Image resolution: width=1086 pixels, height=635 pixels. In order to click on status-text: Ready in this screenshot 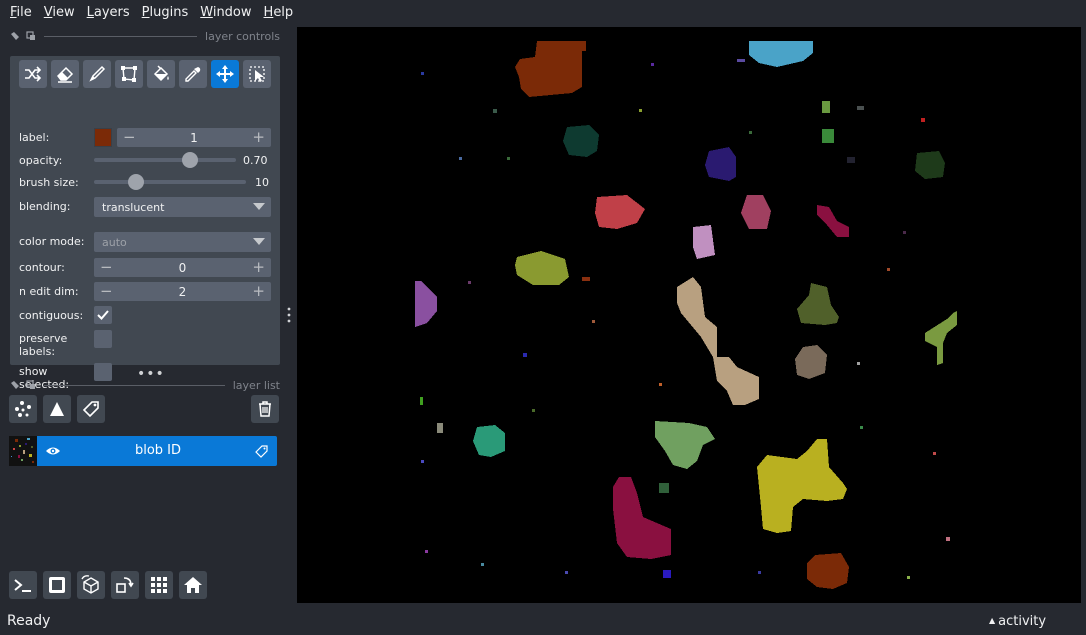, I will do `click(29, 621)`.